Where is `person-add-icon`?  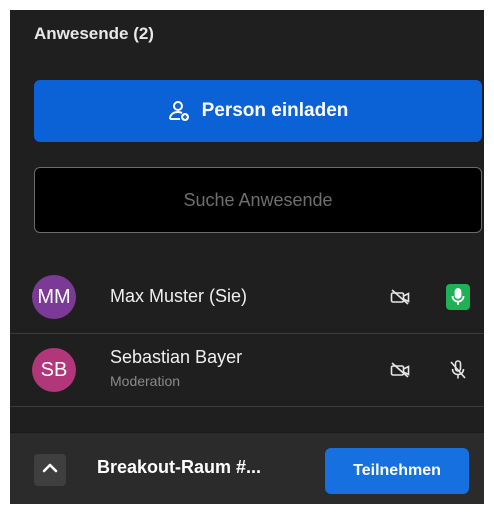
person-add-icon is located at coordinates (179, 111).